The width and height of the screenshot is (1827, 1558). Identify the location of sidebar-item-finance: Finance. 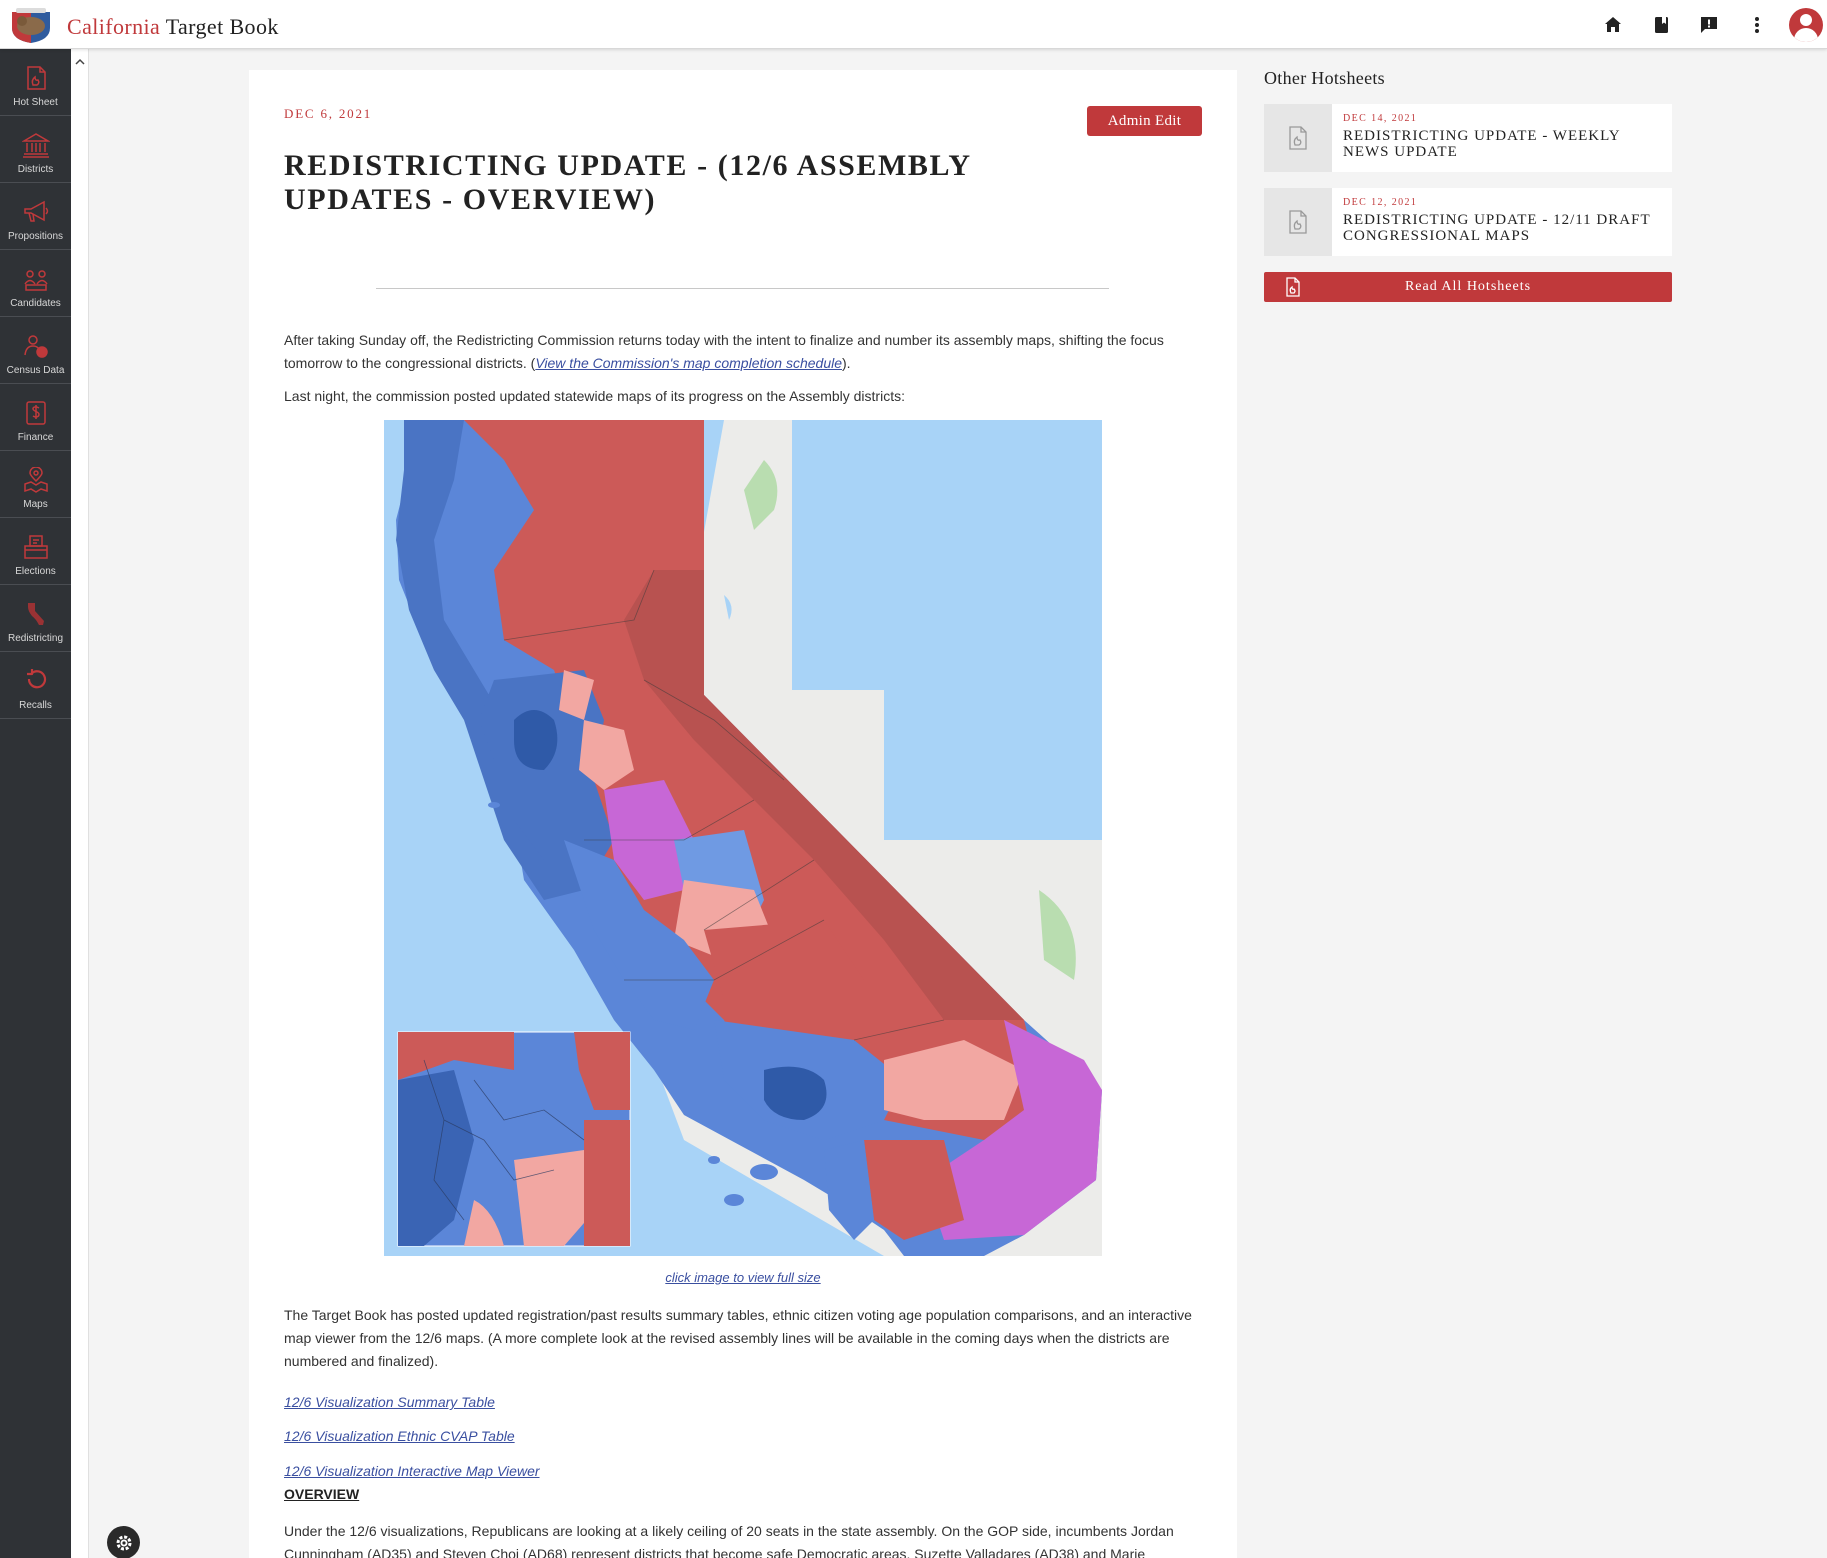
(35, 417).